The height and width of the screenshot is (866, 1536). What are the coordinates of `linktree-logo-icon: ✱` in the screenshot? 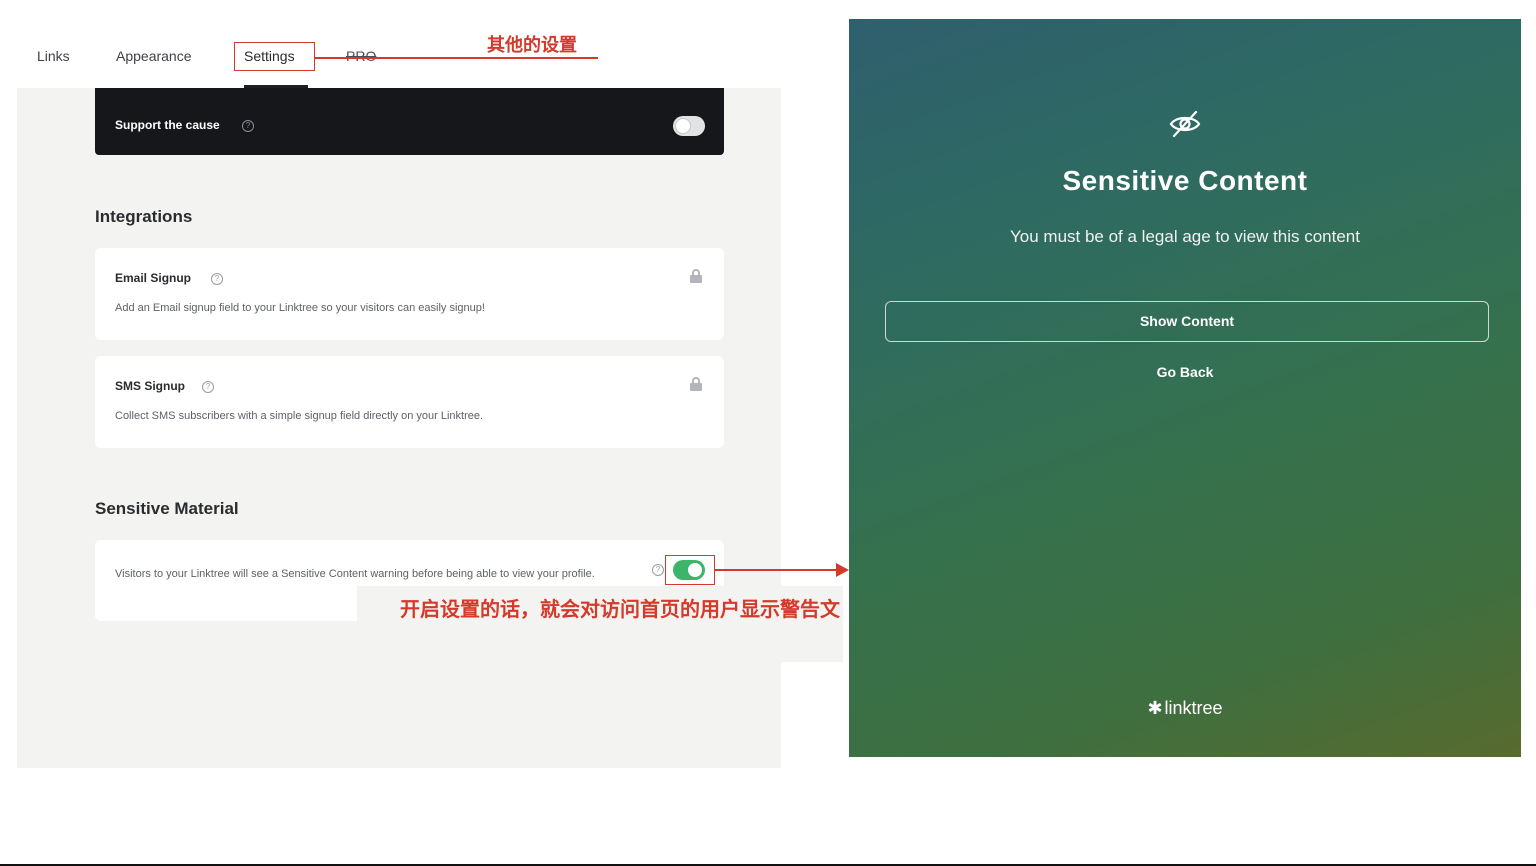 It's located at (1155, 708).